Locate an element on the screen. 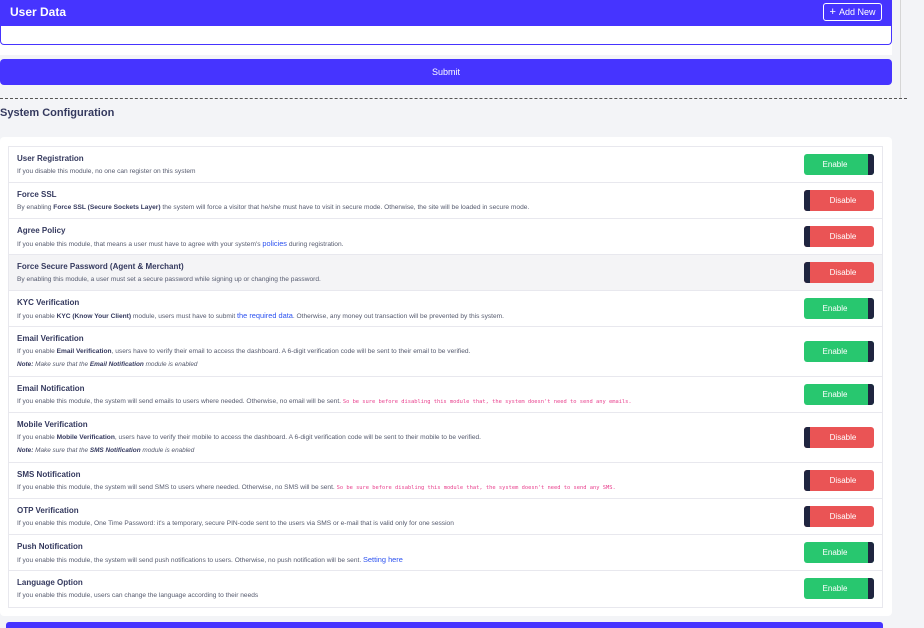 This screenshot has height=628, width=924. add-new-button: + Add New is located at coordinates (852, 12).